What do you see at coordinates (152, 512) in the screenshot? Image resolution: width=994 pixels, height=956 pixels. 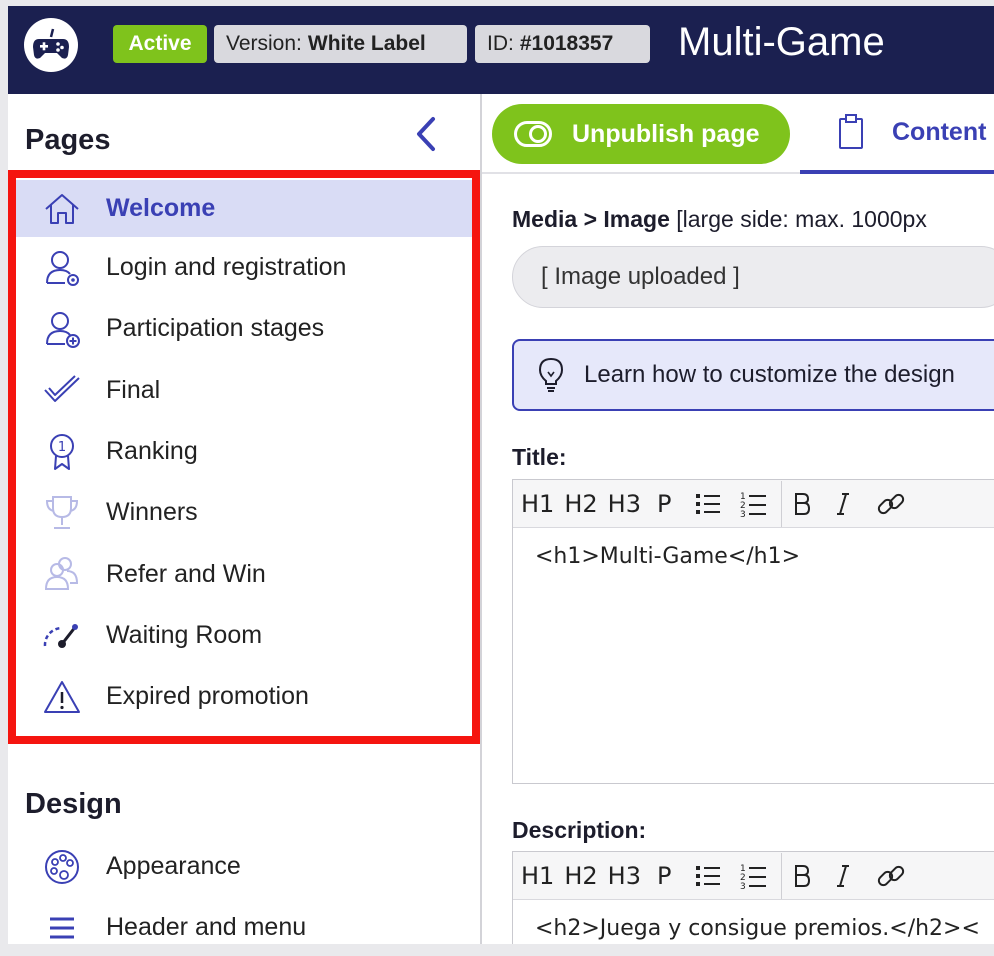 I see `sidebar-item-label: Winners` at bounding box center [152, 512].